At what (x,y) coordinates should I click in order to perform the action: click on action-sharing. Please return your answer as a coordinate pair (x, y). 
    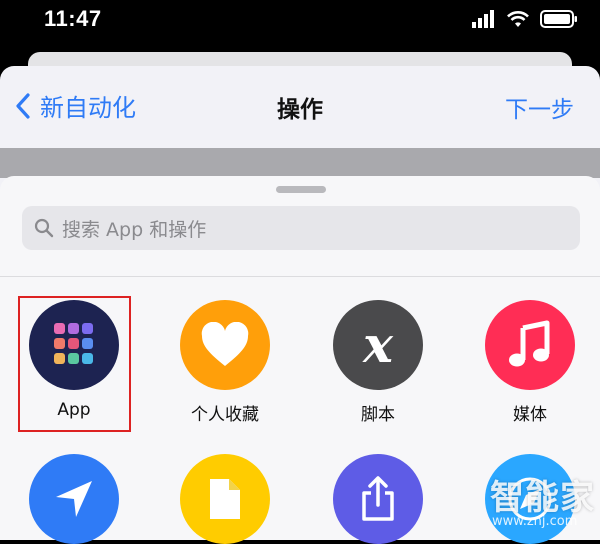
    Looking at the image, I should click on (378, 499).